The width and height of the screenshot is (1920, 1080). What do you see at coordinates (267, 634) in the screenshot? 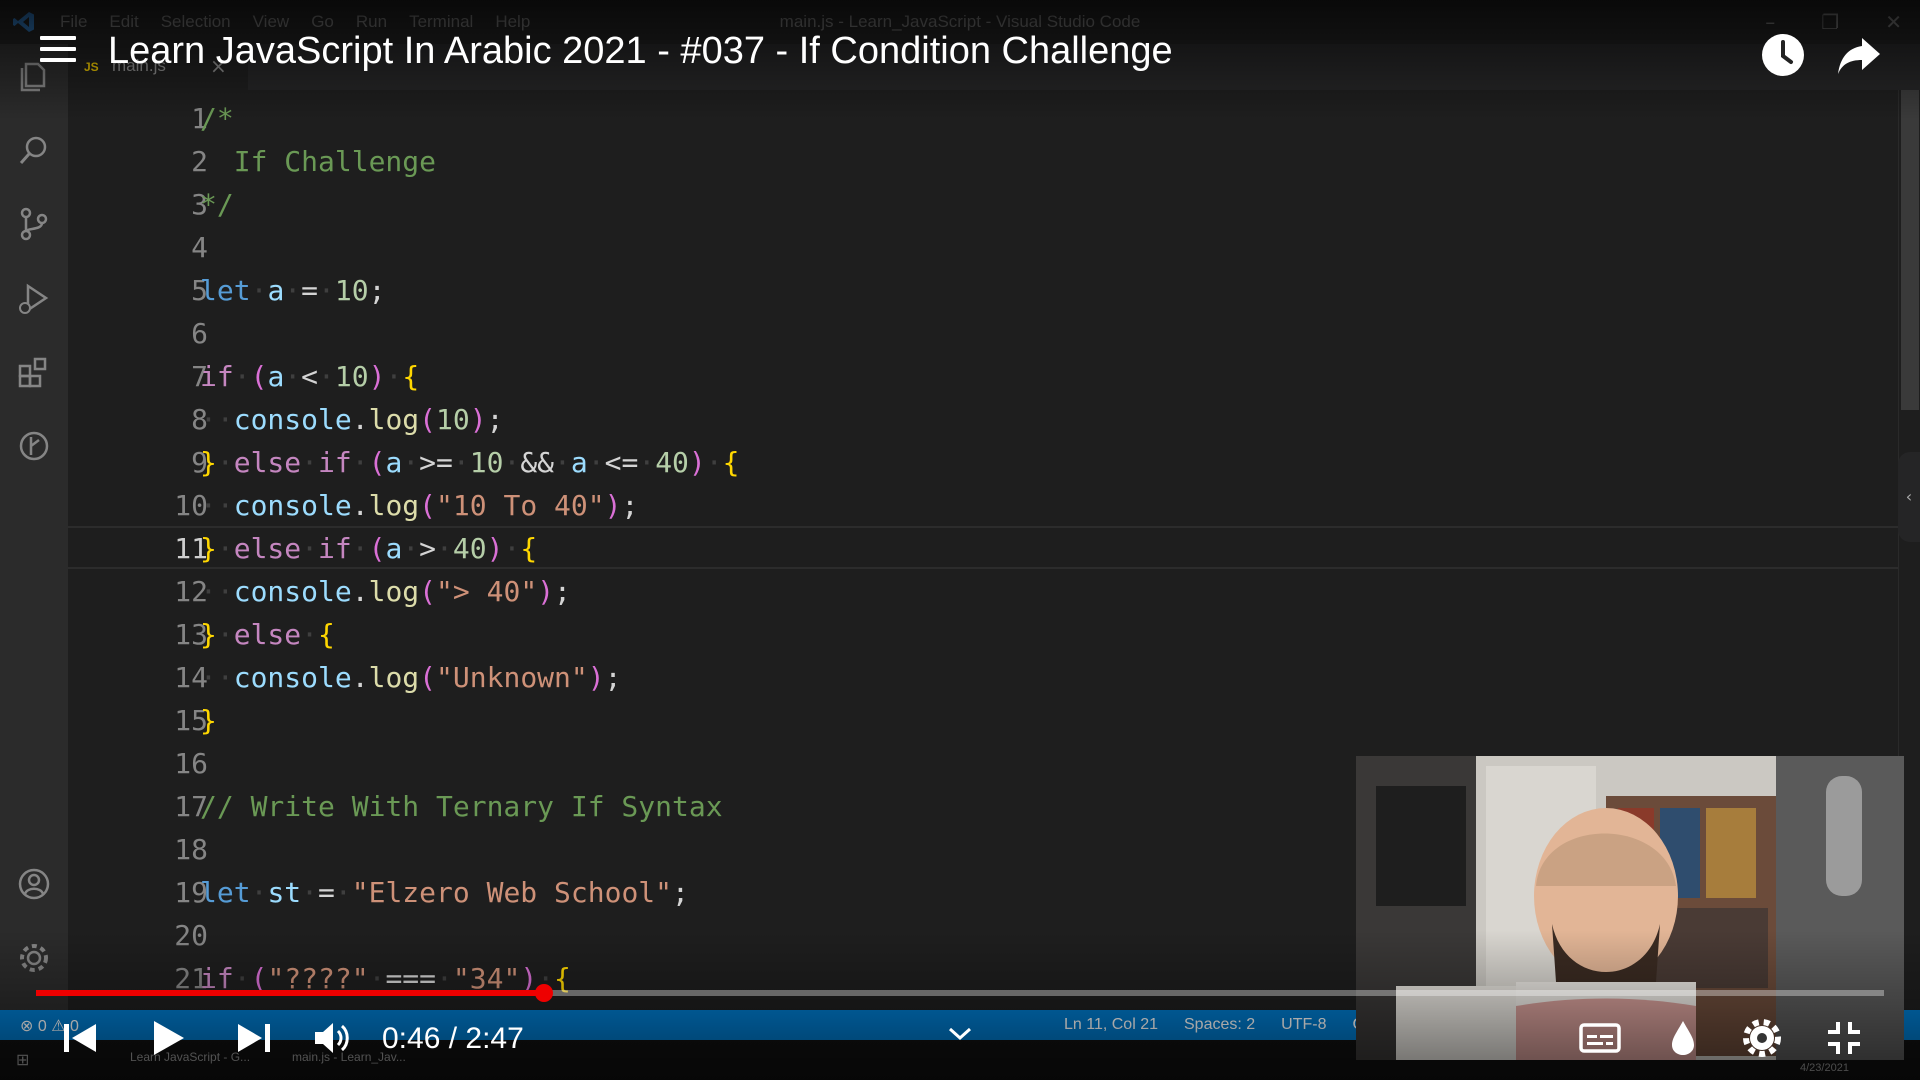
I see `code-text: }·else·{` at bounding box center [267, 634].